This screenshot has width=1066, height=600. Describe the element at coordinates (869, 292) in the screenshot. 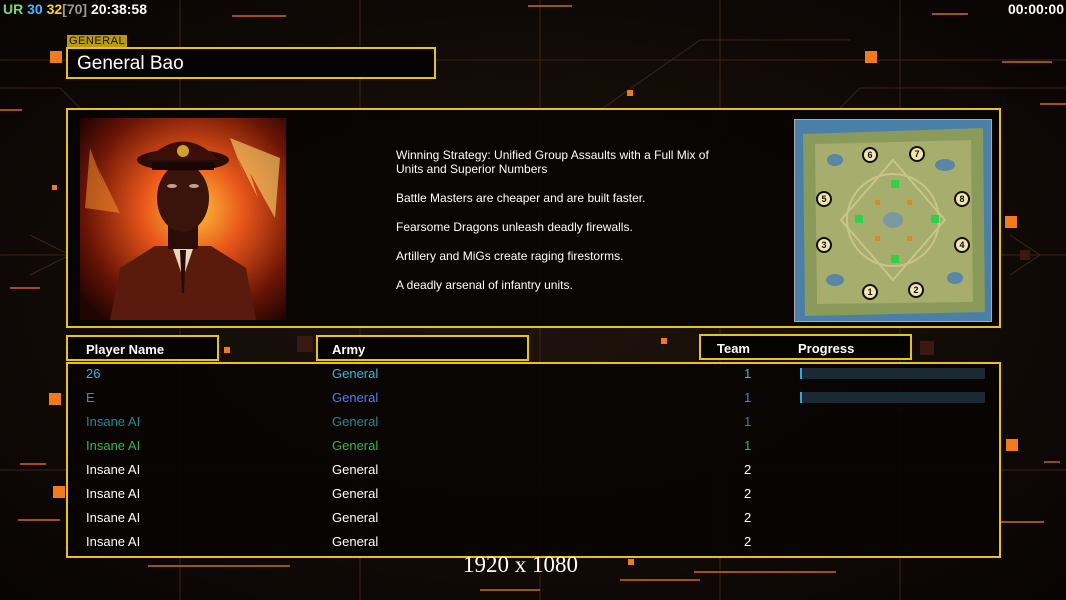

I see `start-label-1: 1` at that location.